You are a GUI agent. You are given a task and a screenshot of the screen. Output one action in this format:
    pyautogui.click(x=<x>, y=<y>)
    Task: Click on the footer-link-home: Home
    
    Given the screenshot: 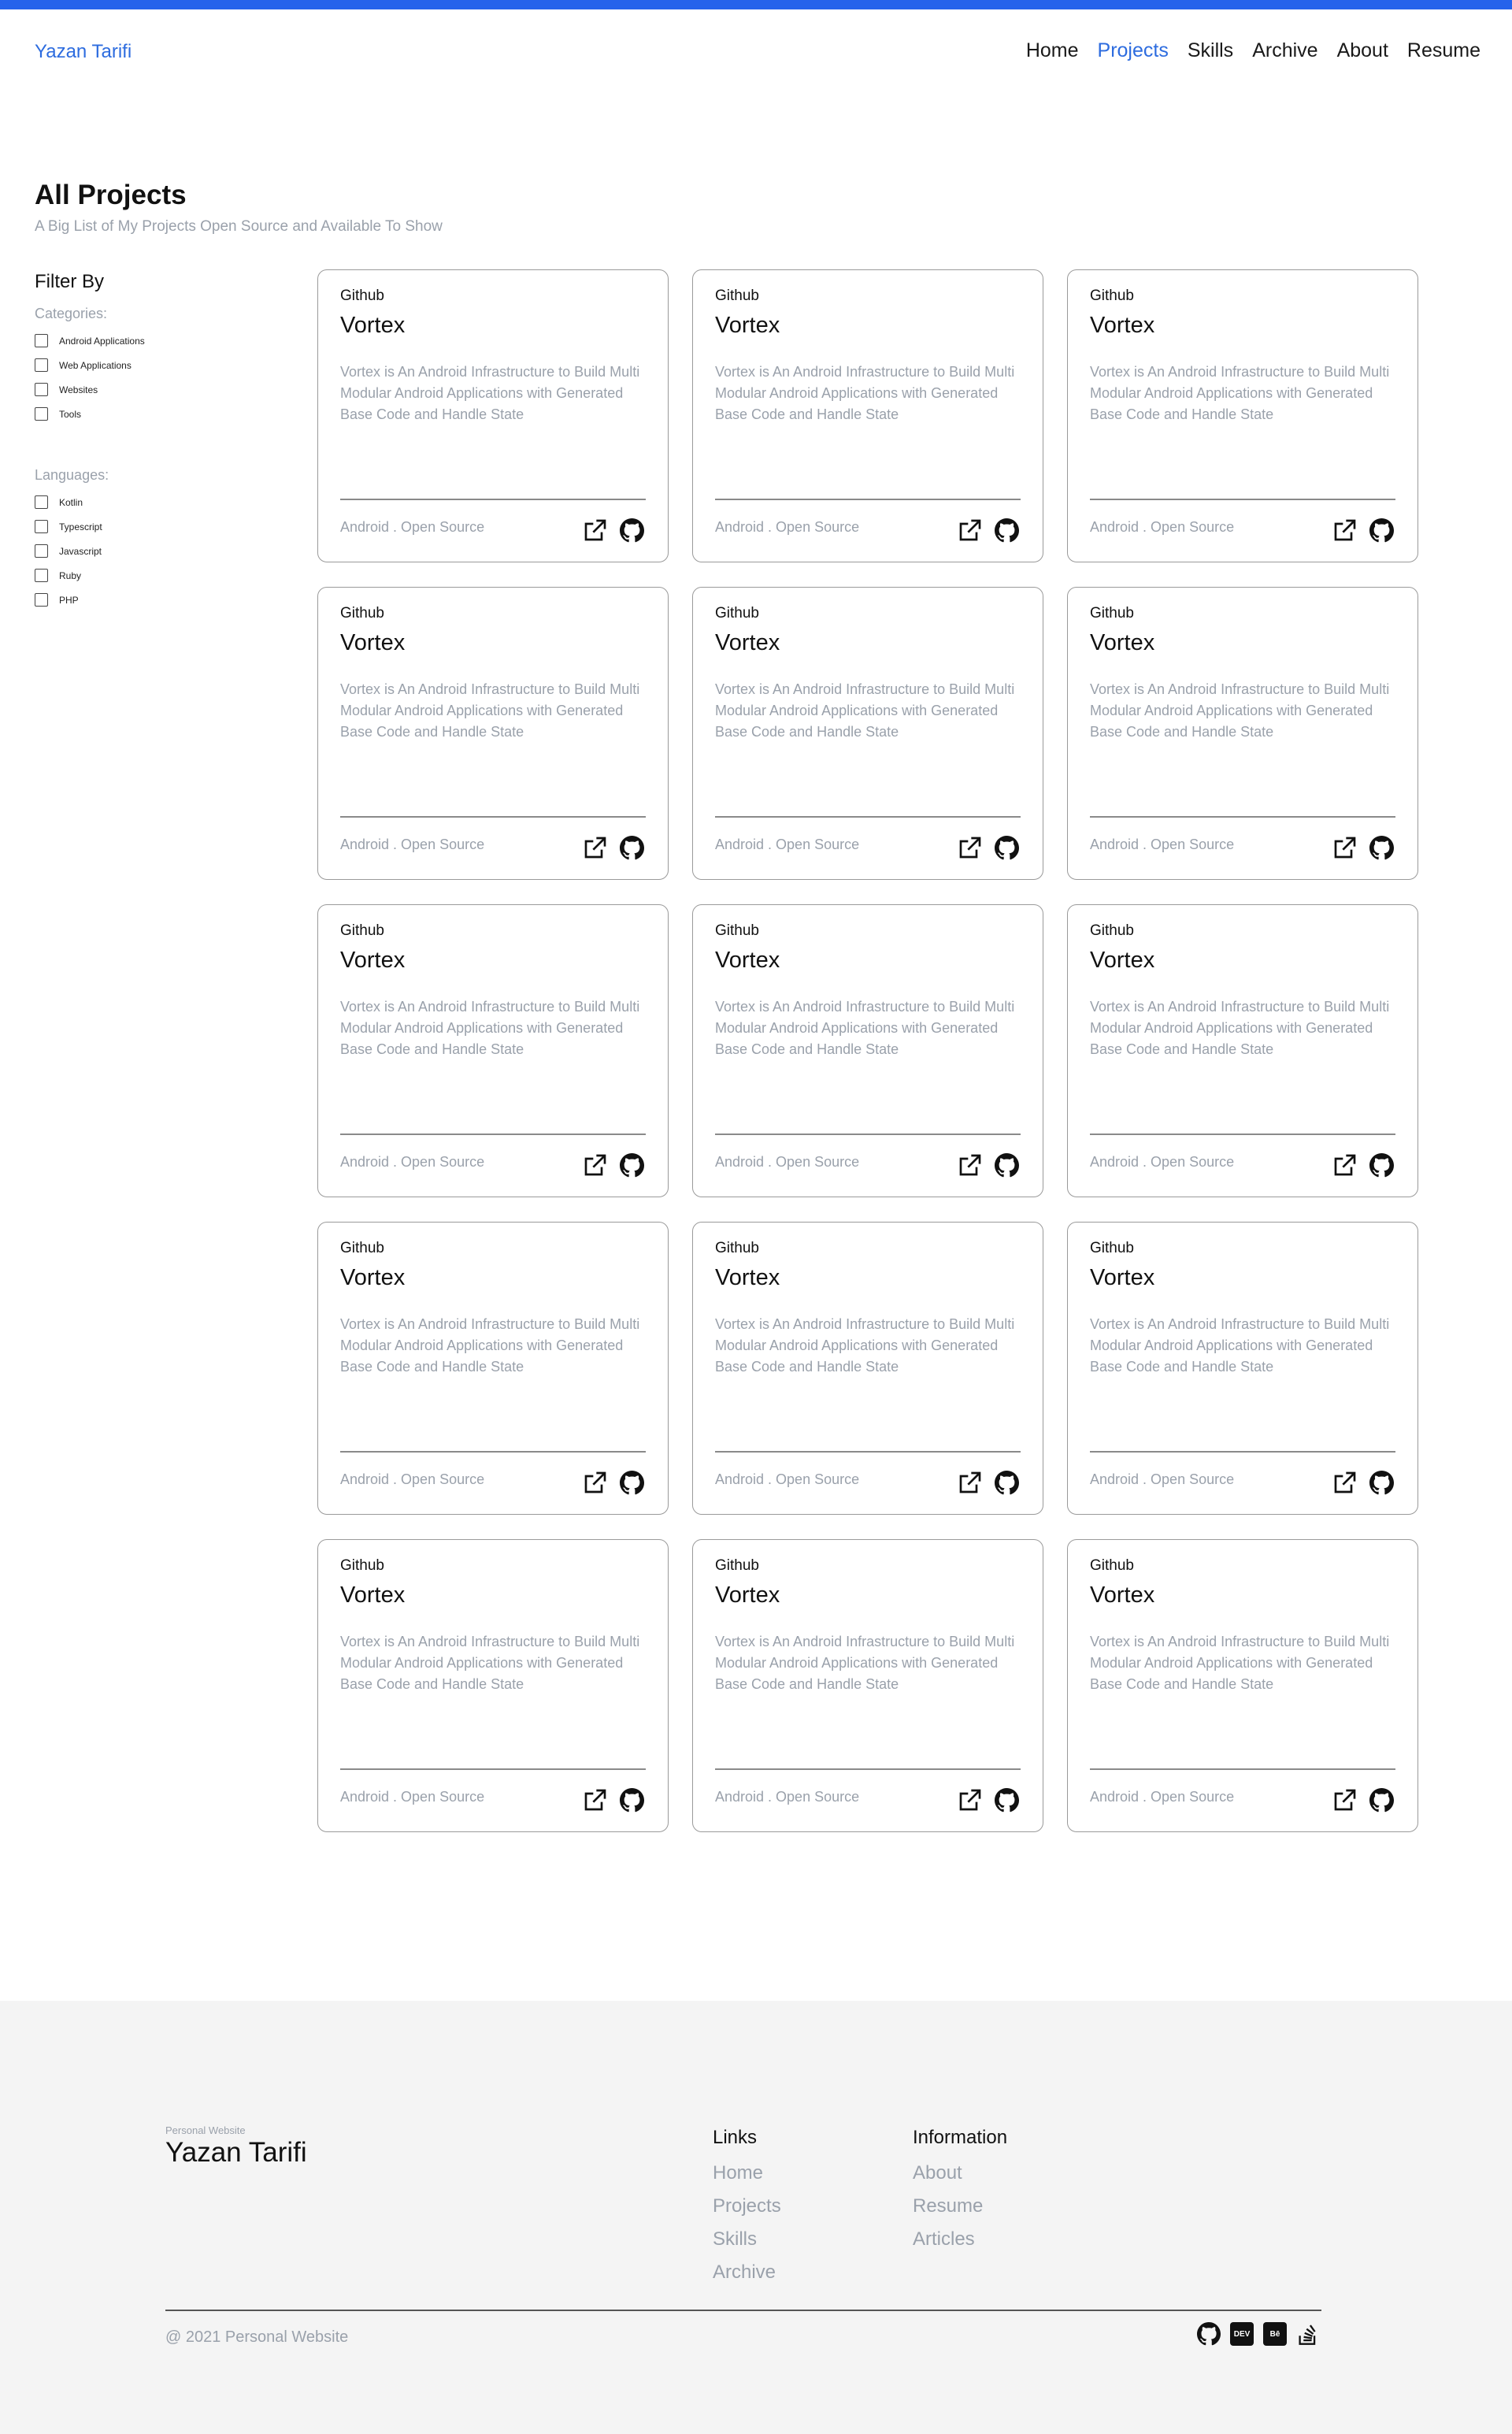 What is the action you would take?
    pyautogui.click(x=747, y=2178)
    